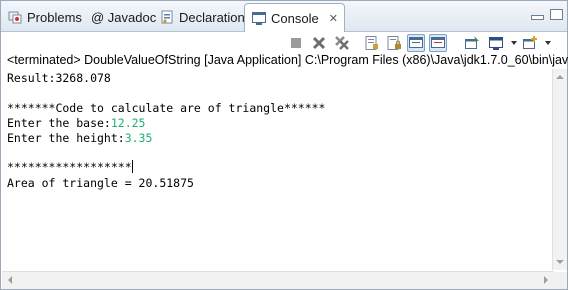 The image size is (568, 290). I want to click on output-line: Enter the base:12.25, so click(76, 123).